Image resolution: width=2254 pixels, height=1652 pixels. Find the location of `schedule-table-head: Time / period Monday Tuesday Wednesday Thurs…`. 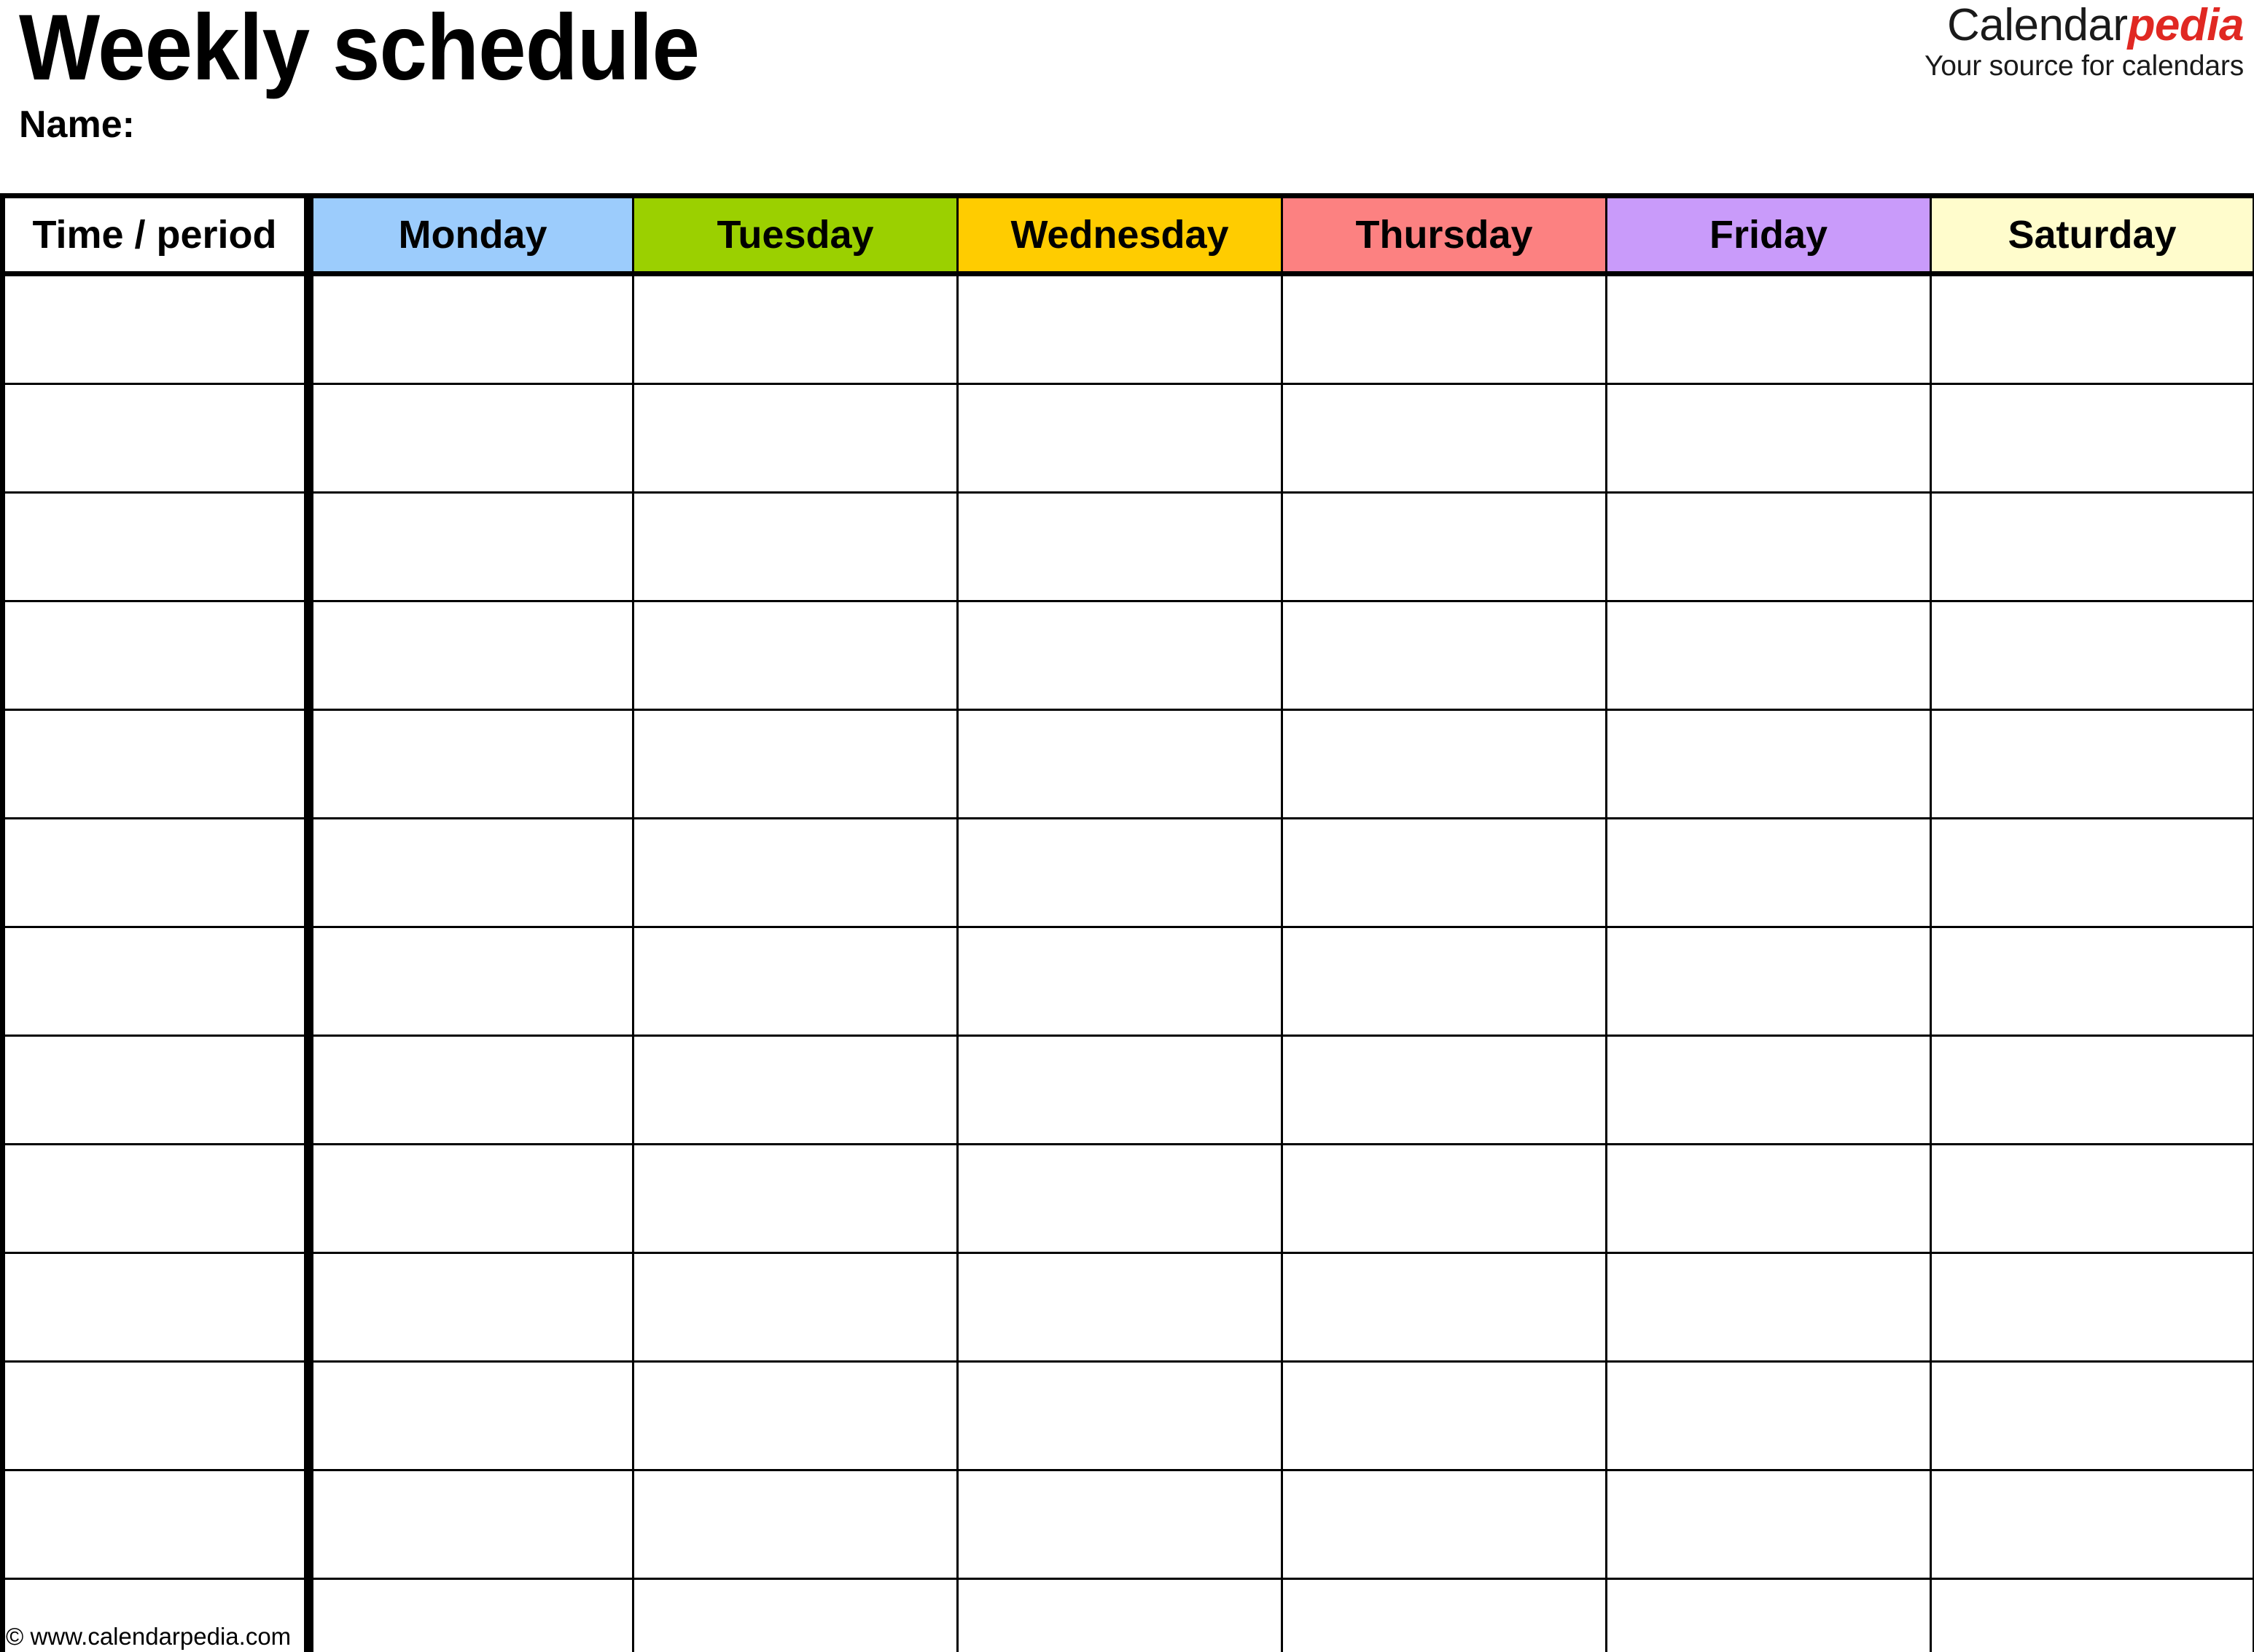

schedule-table-head: Time / period Monday Tuesday Wednesday Thurs… is located at coordinates (1127, 235).